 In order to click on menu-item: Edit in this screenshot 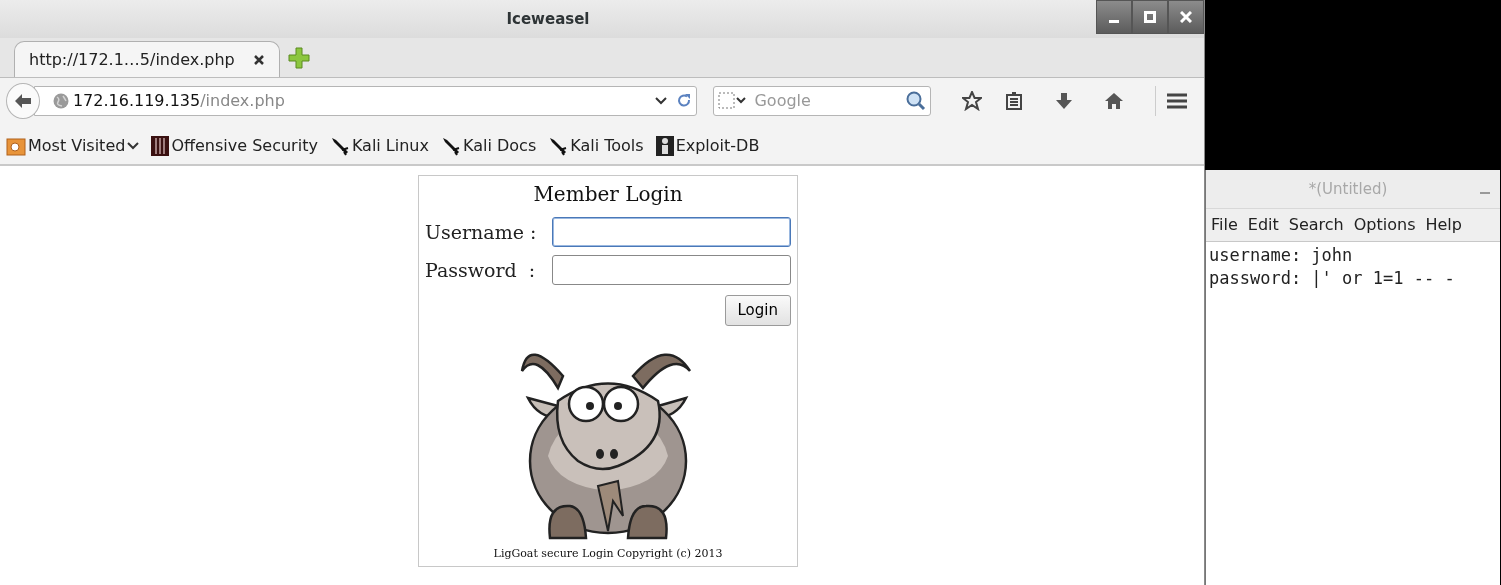, I will do `click(1263, 225)`.